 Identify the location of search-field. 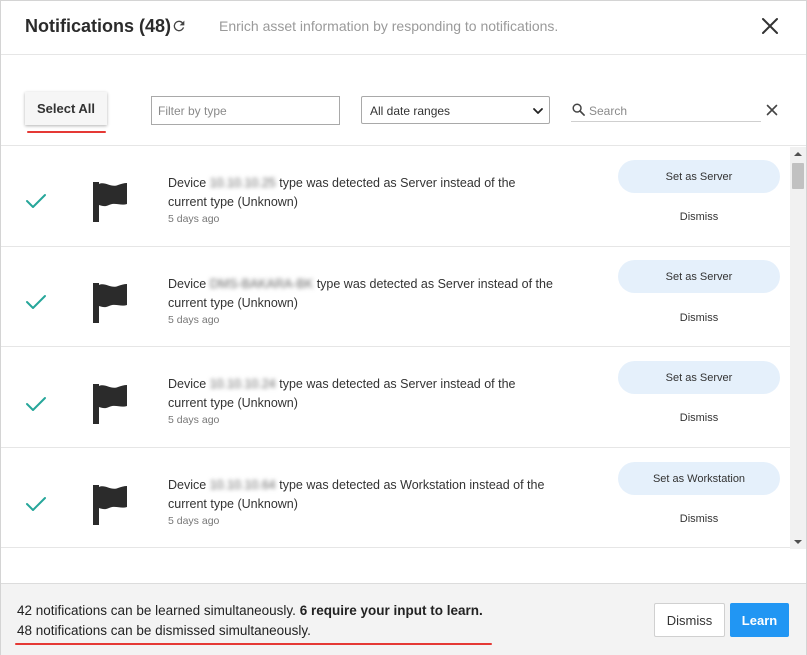
(666, 110).